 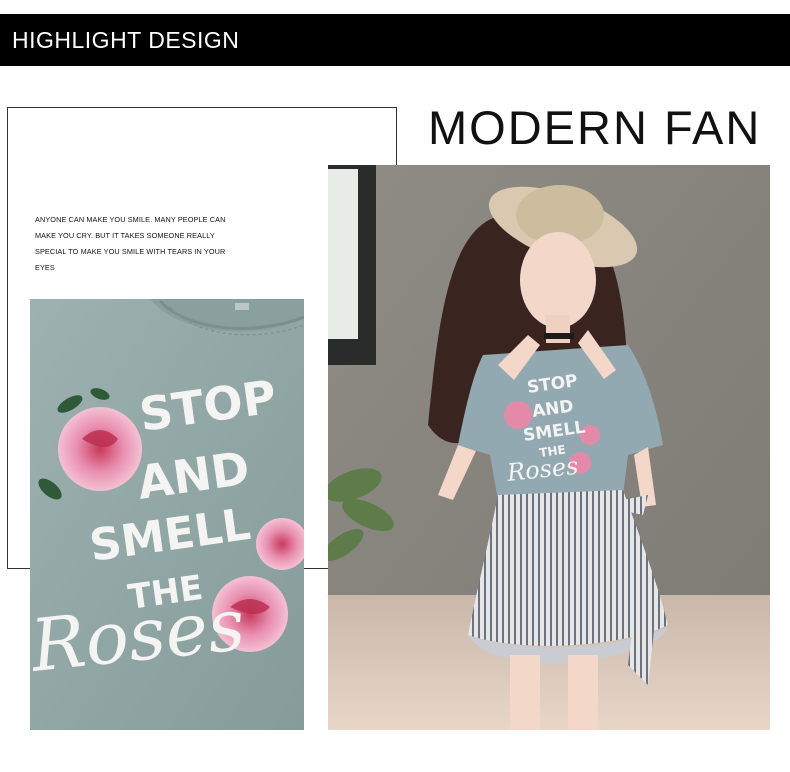 I want to click on section-banner: HIGHLIGHT DESIGN, so click(x=395, y=40).